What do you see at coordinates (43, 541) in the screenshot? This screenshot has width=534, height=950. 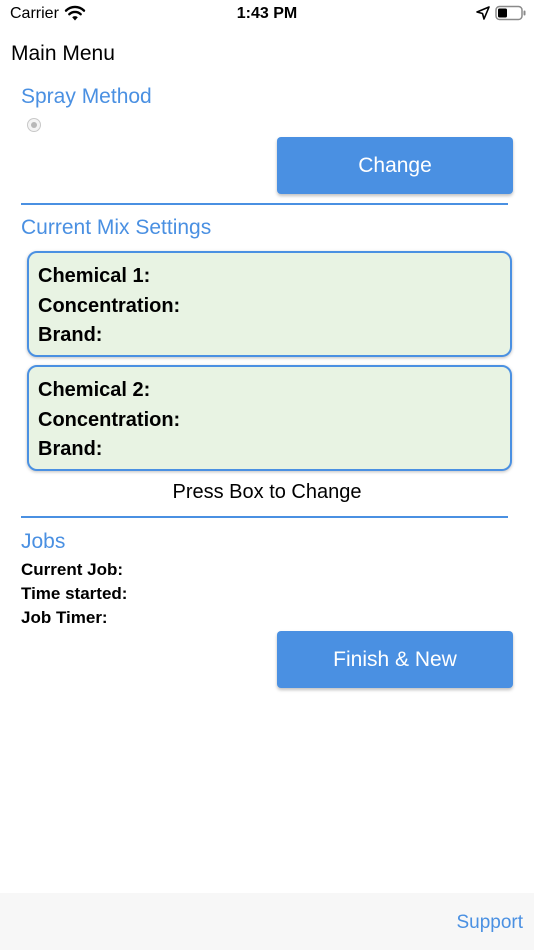 I see `jobs-title: Jobs` at bounding box center [43, 541].